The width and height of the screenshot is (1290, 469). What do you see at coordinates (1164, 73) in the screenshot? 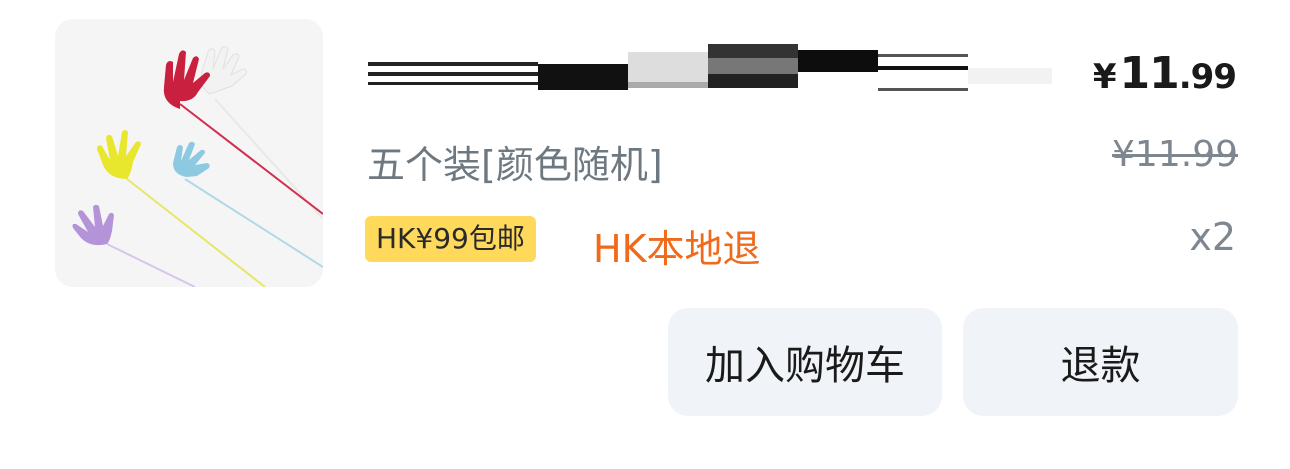
I see `current-price: ¥11.99` at bounding box center [1164, 73].